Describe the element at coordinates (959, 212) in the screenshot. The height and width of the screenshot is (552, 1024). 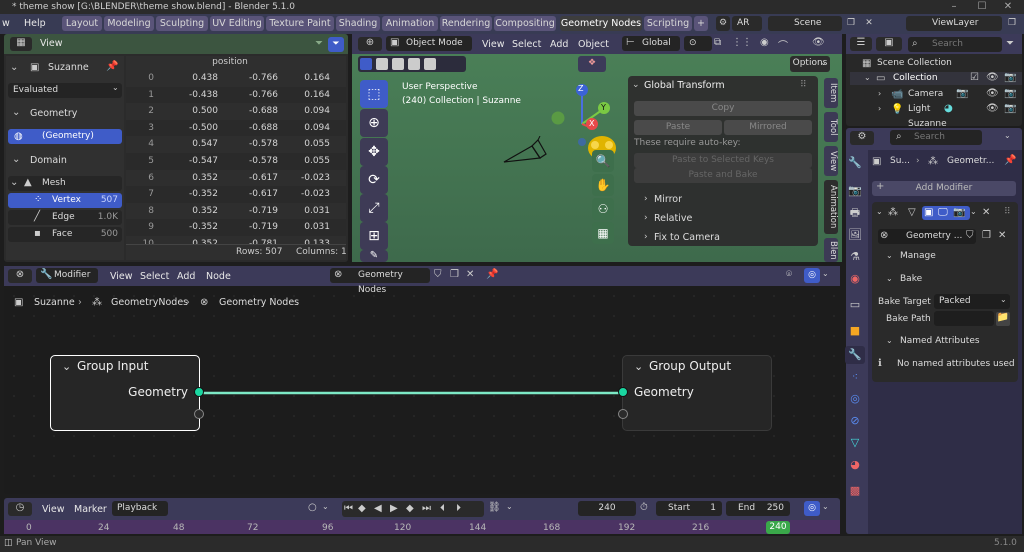
I see `render-display-icon: 📷` at that location.